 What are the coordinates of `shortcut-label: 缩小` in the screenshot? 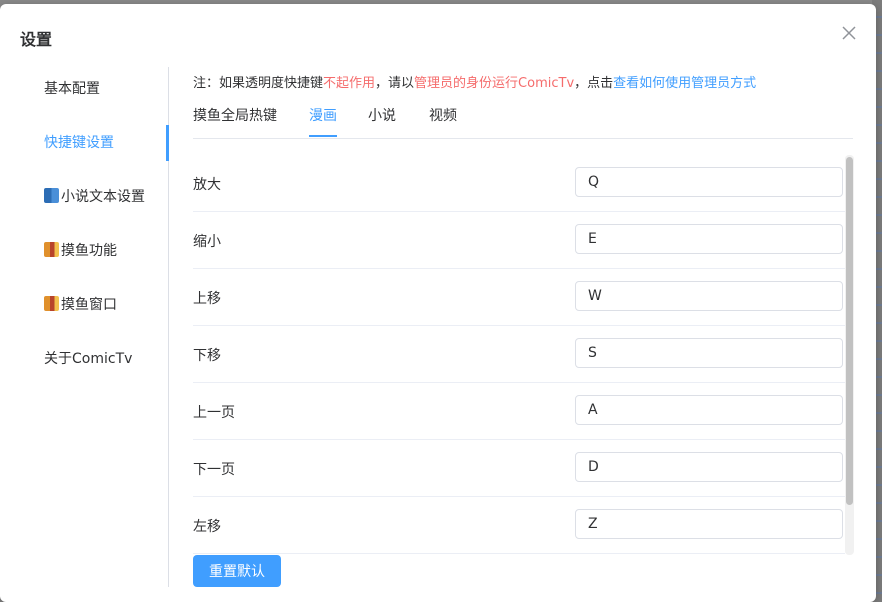 It's located at (207, 242).